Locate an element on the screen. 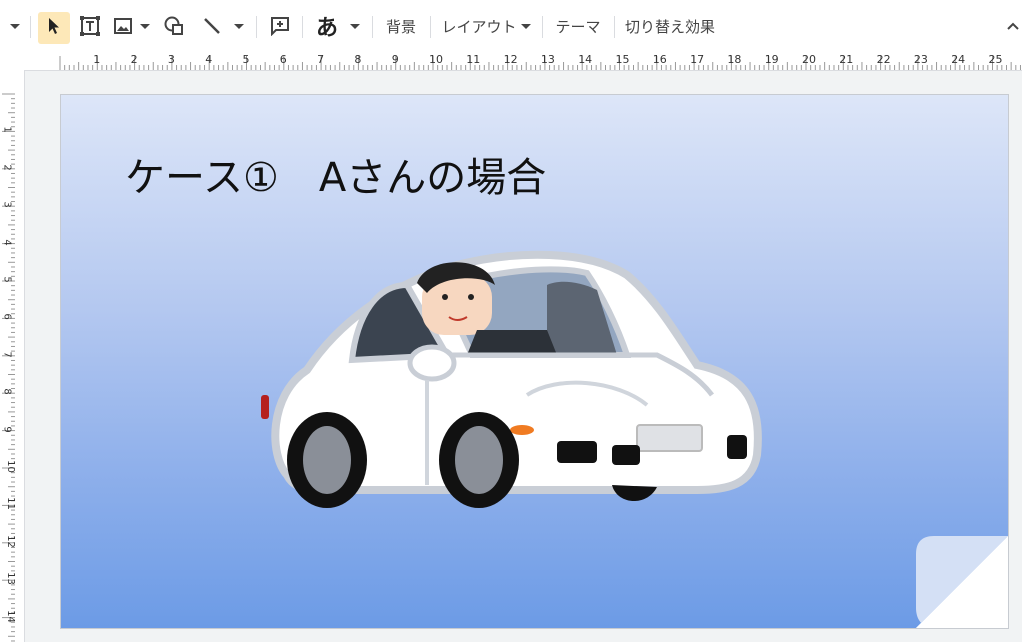 This screenshot has width=1022, height=642. theme-button: テーマ is located at coordinates (578, 26).